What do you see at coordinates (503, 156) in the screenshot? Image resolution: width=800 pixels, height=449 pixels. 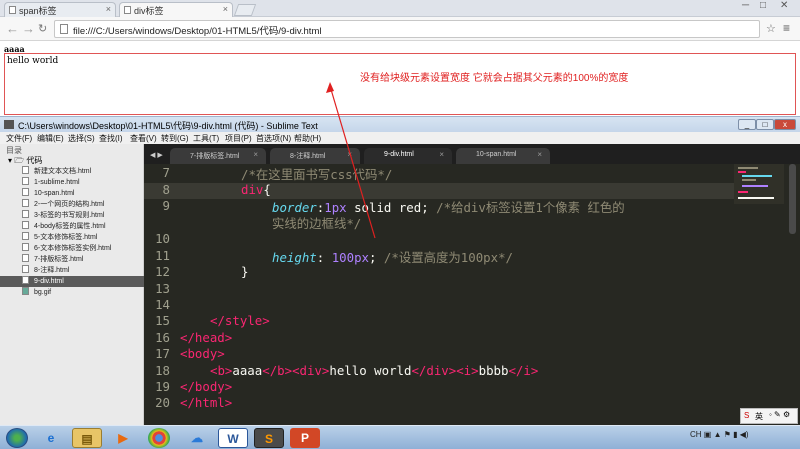 I see `editor-tab: 10-span.html ×` at bounding box center [503, 156].